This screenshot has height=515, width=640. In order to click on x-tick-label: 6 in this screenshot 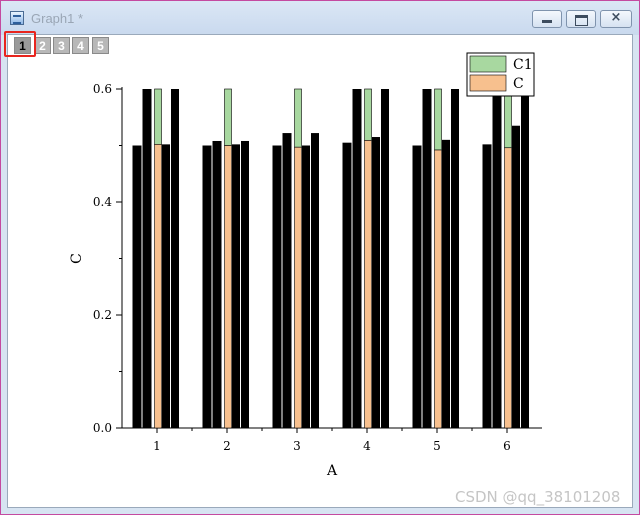, I will do `click(507, 446)`.